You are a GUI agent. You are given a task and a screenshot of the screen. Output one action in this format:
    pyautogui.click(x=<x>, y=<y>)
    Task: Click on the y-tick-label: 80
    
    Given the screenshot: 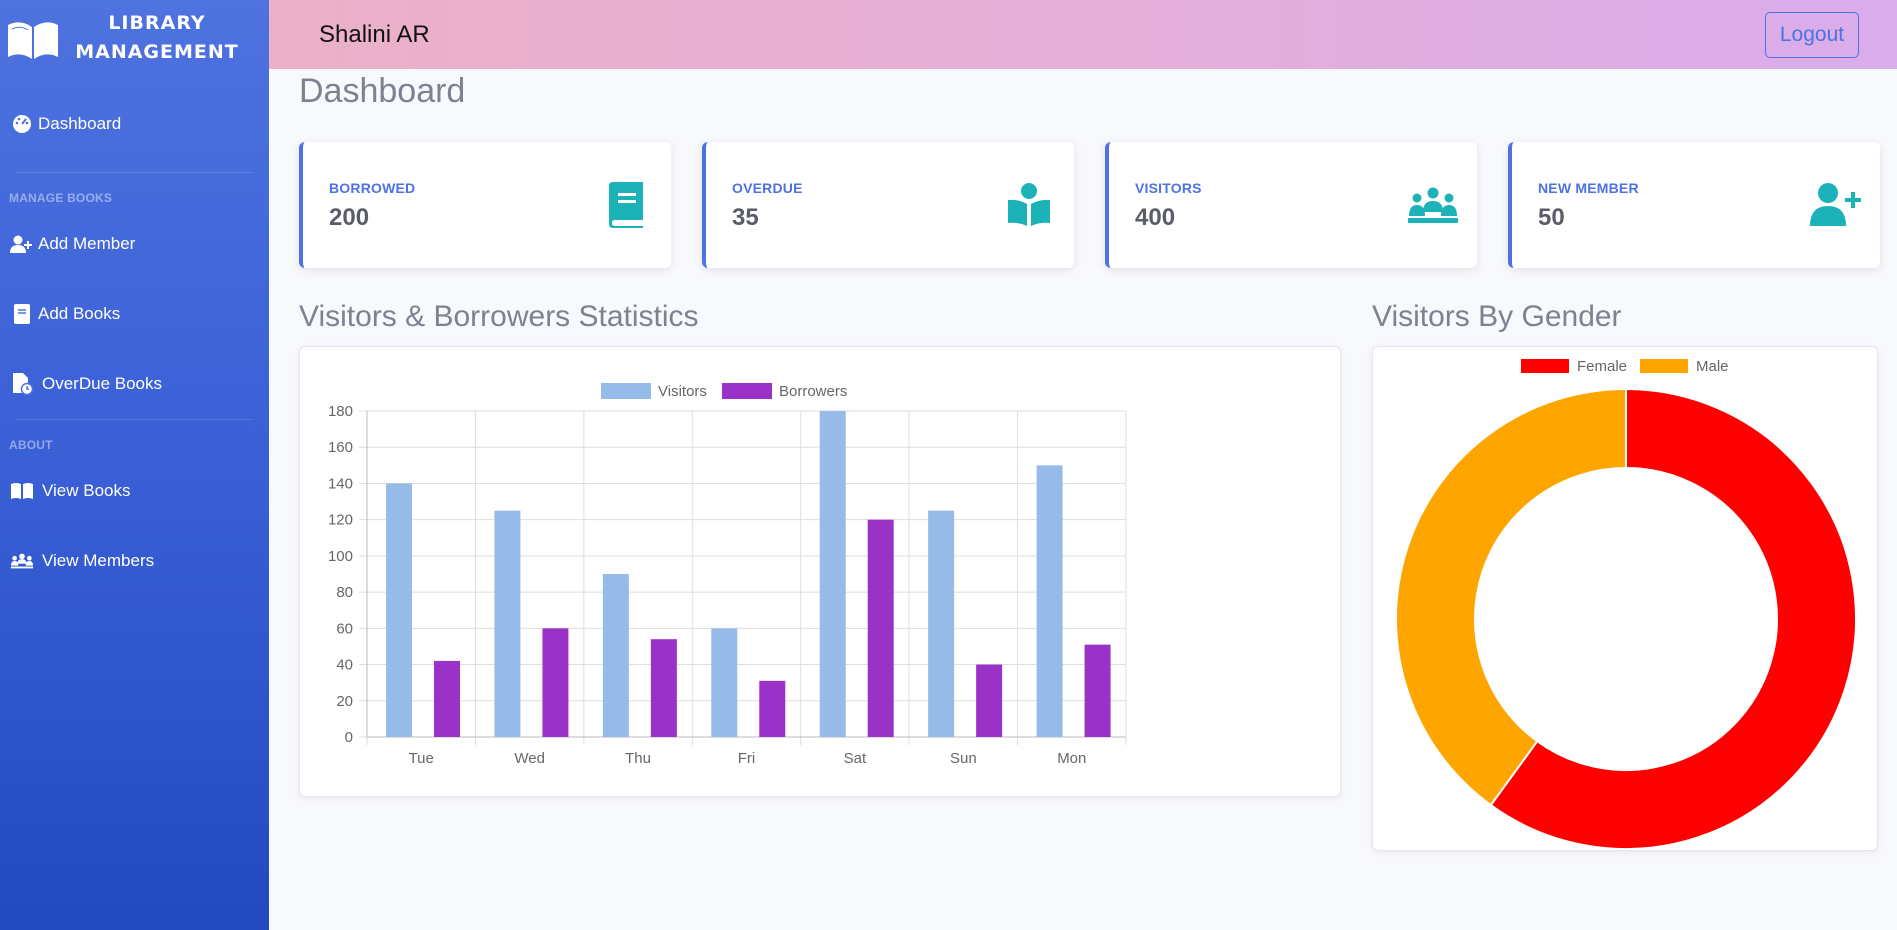 What is the action you would take?
    pyautogui.click(x=344, y=592)
    